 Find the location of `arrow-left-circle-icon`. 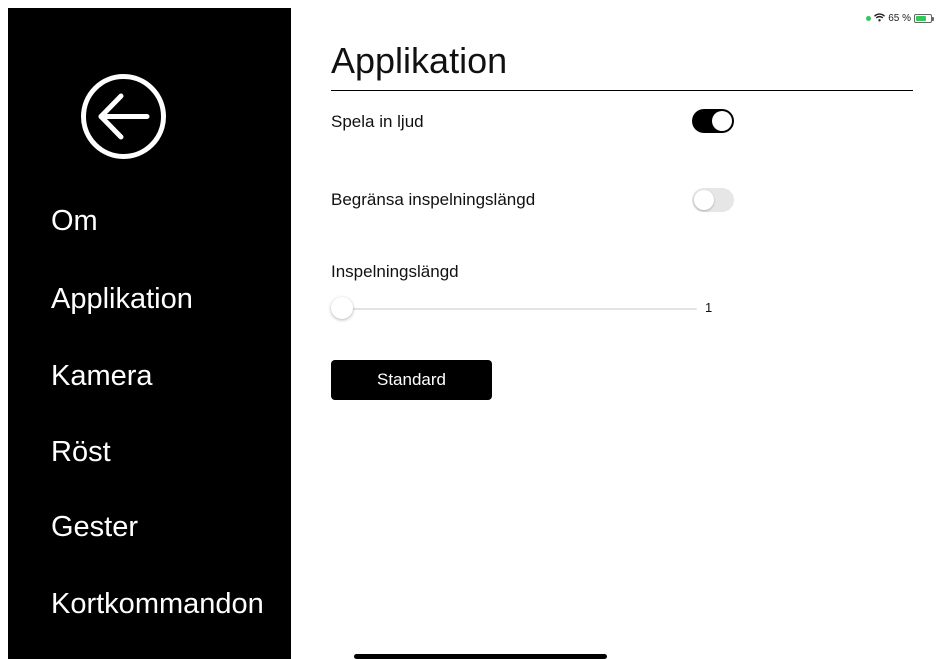

arrow-left-circle-icon is located at coordinates (123, 116).